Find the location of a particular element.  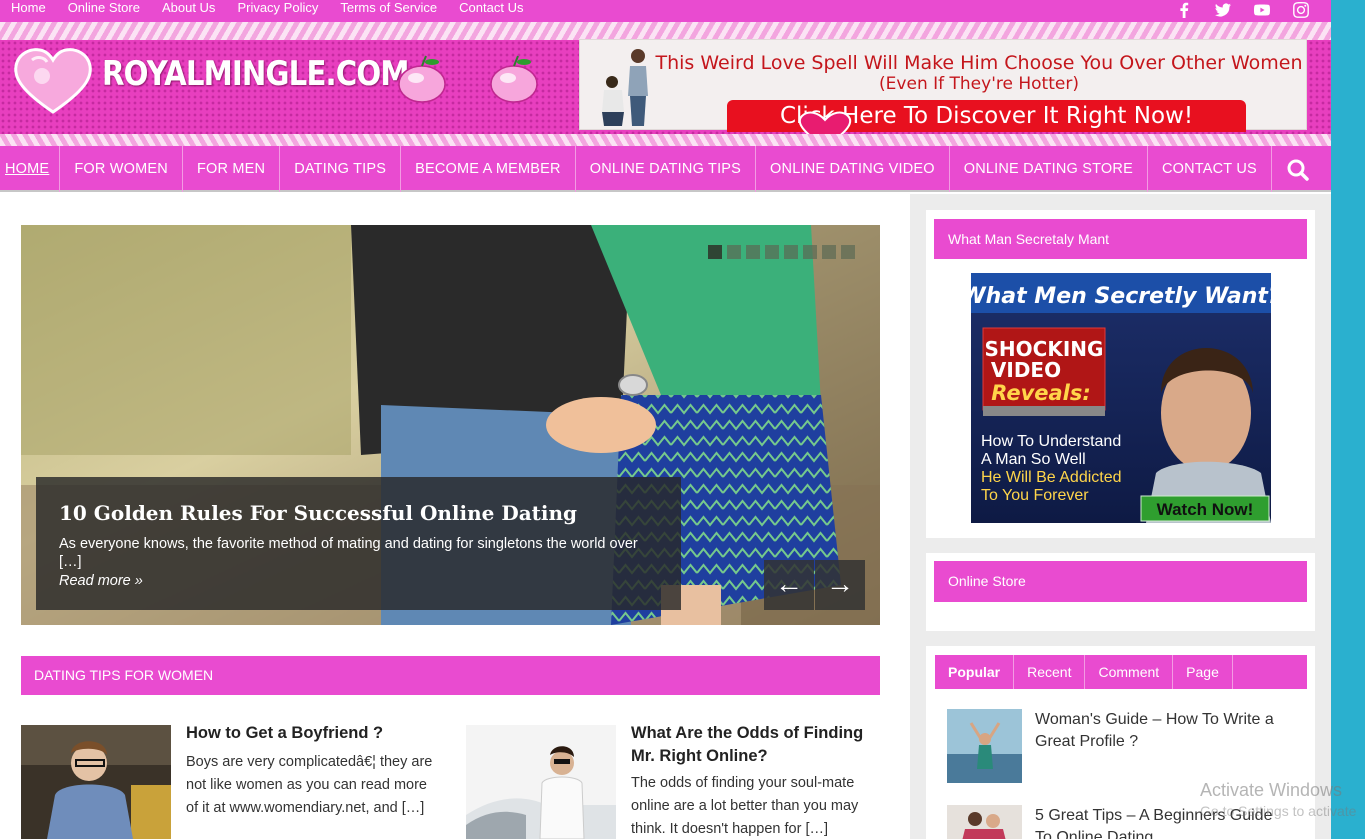

nav-dating-tips: DATING TIPS is located at coordinates (341, 169).